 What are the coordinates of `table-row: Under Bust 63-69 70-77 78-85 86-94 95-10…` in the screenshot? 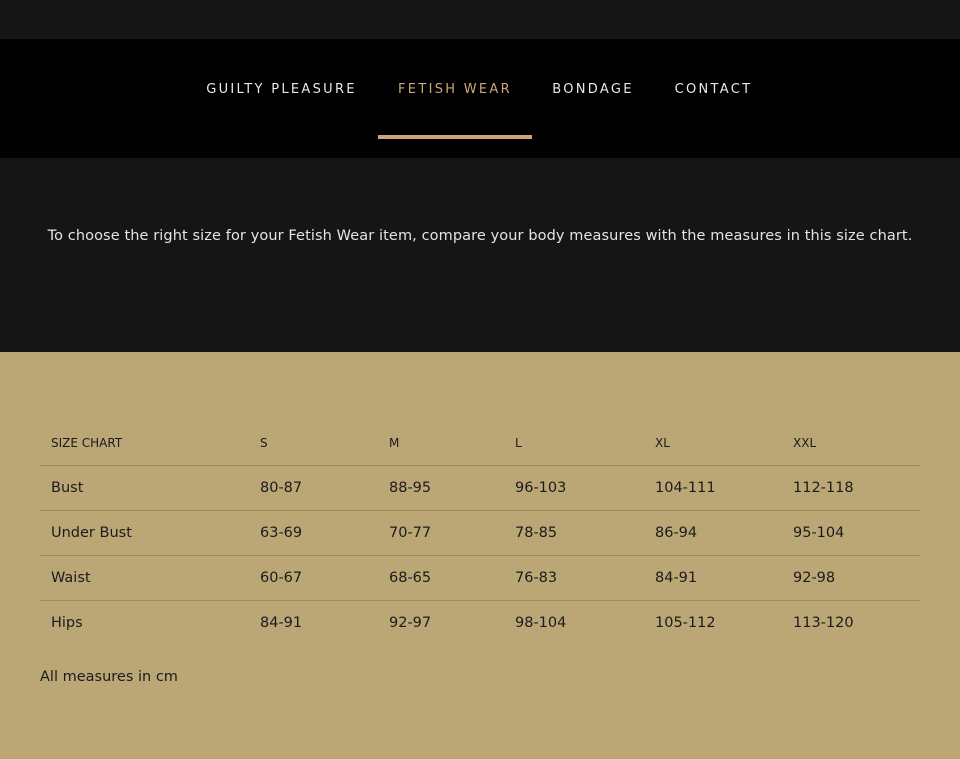 It's located at (480, 533).